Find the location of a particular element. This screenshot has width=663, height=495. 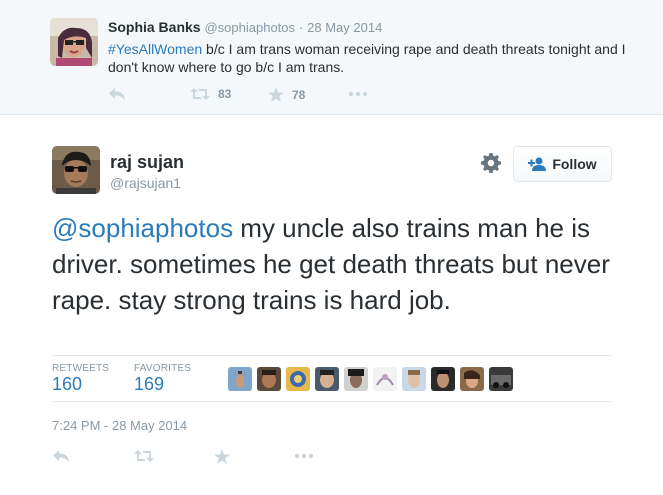

retweet-button: 83 is located at coordinates (210, 94).